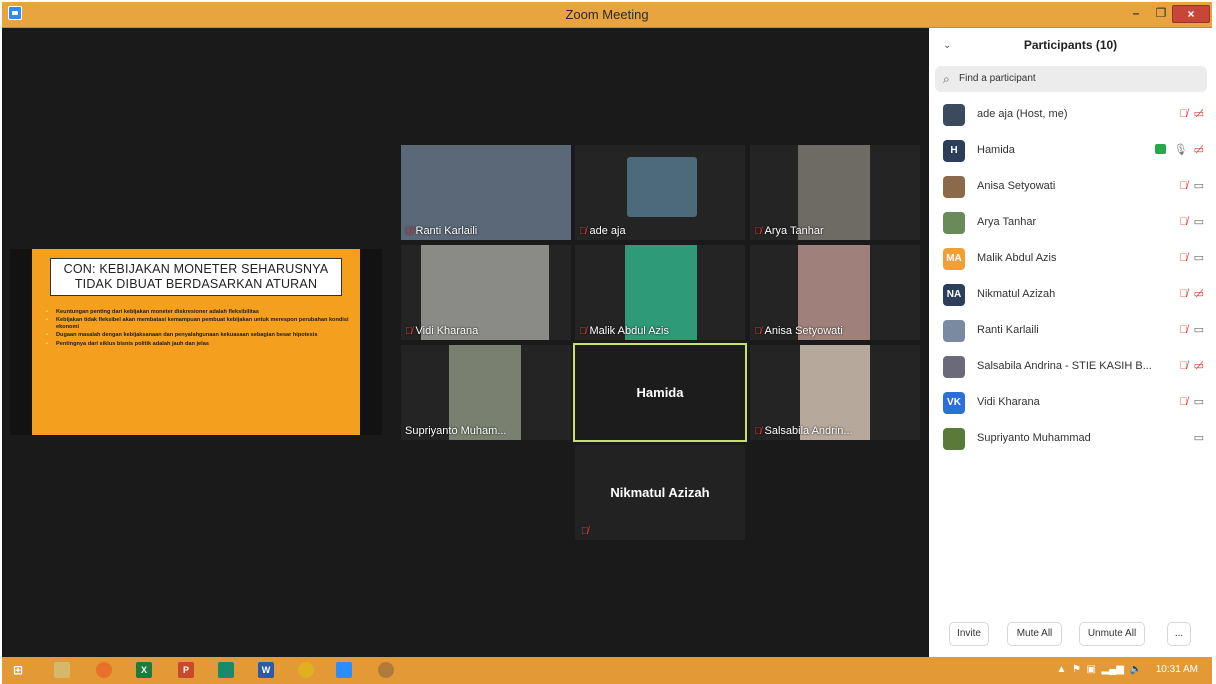 This screenshot has width=1216, height=684. What do you see at coordinates (1070, 115) in the screenshot?
I see `participant-row: ade aja (Host, me) 🎙̸ ▭̸` at bounding box center [1070, 115].